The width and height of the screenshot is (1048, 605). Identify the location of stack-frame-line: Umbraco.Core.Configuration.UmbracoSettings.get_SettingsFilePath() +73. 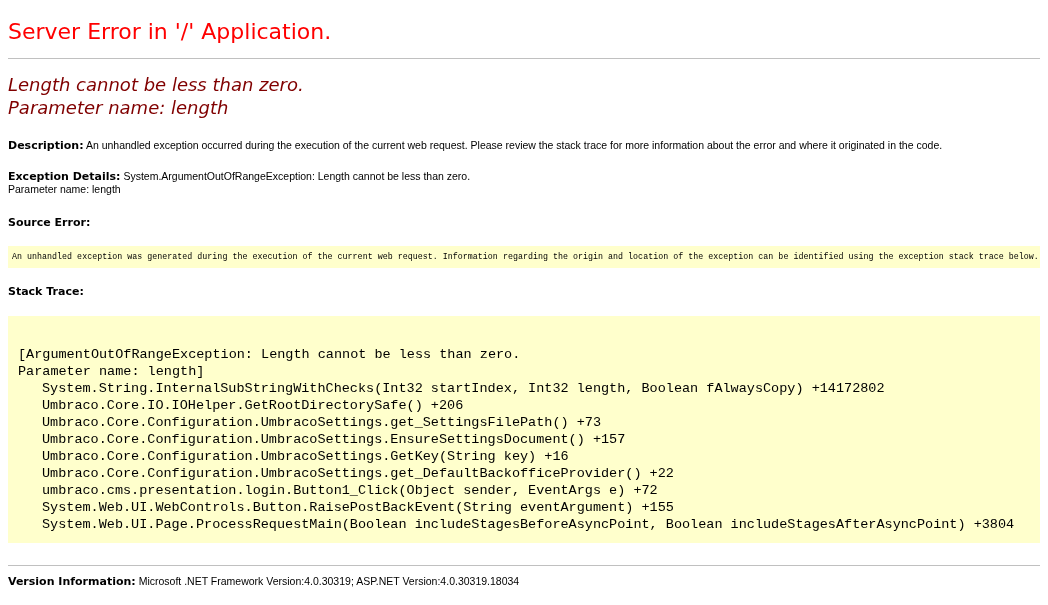
(321, 422).